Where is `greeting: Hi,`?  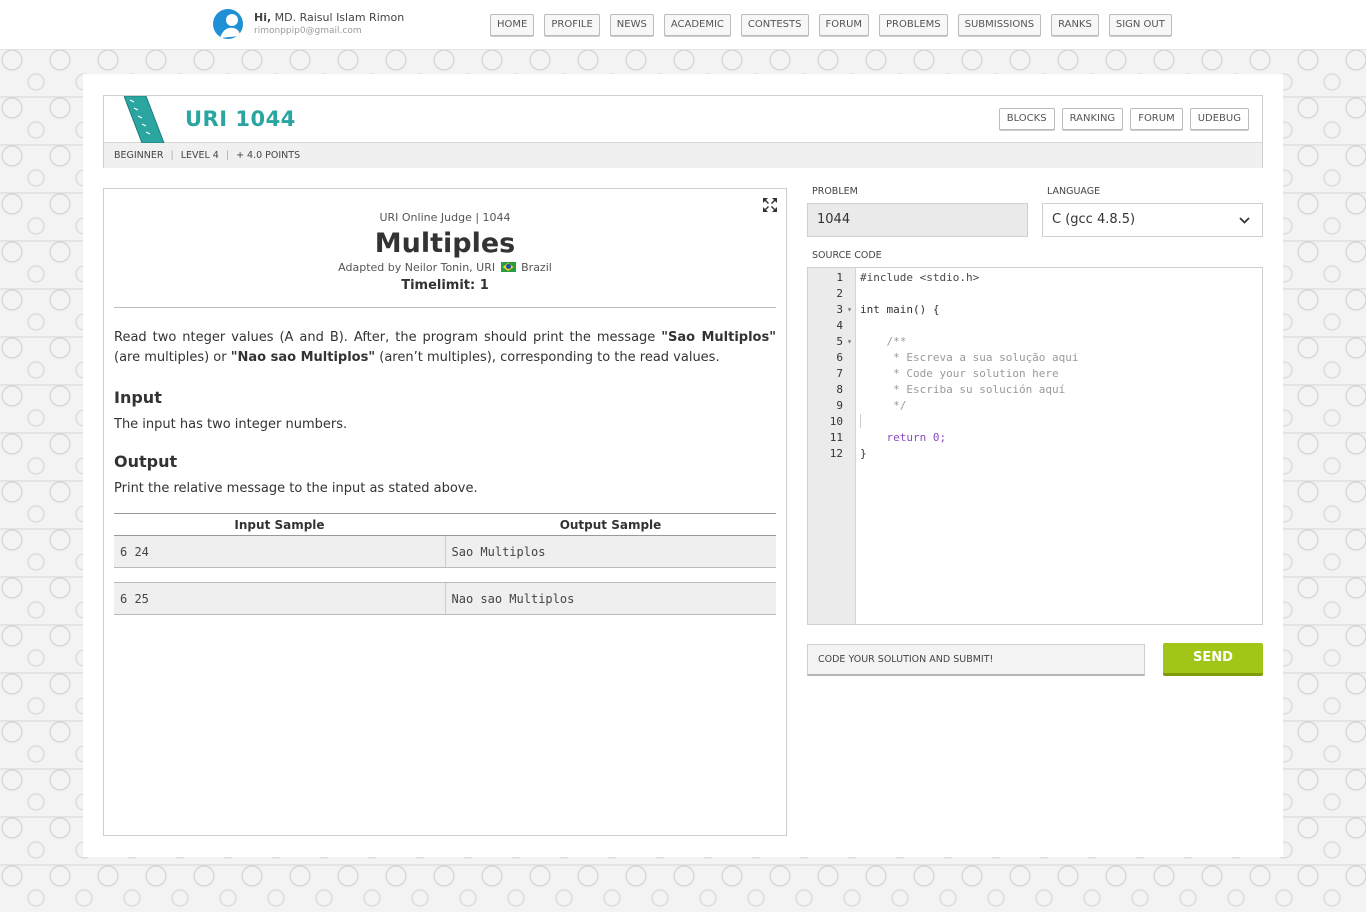
greeting: Hi, is located at coordinates (263, 17).